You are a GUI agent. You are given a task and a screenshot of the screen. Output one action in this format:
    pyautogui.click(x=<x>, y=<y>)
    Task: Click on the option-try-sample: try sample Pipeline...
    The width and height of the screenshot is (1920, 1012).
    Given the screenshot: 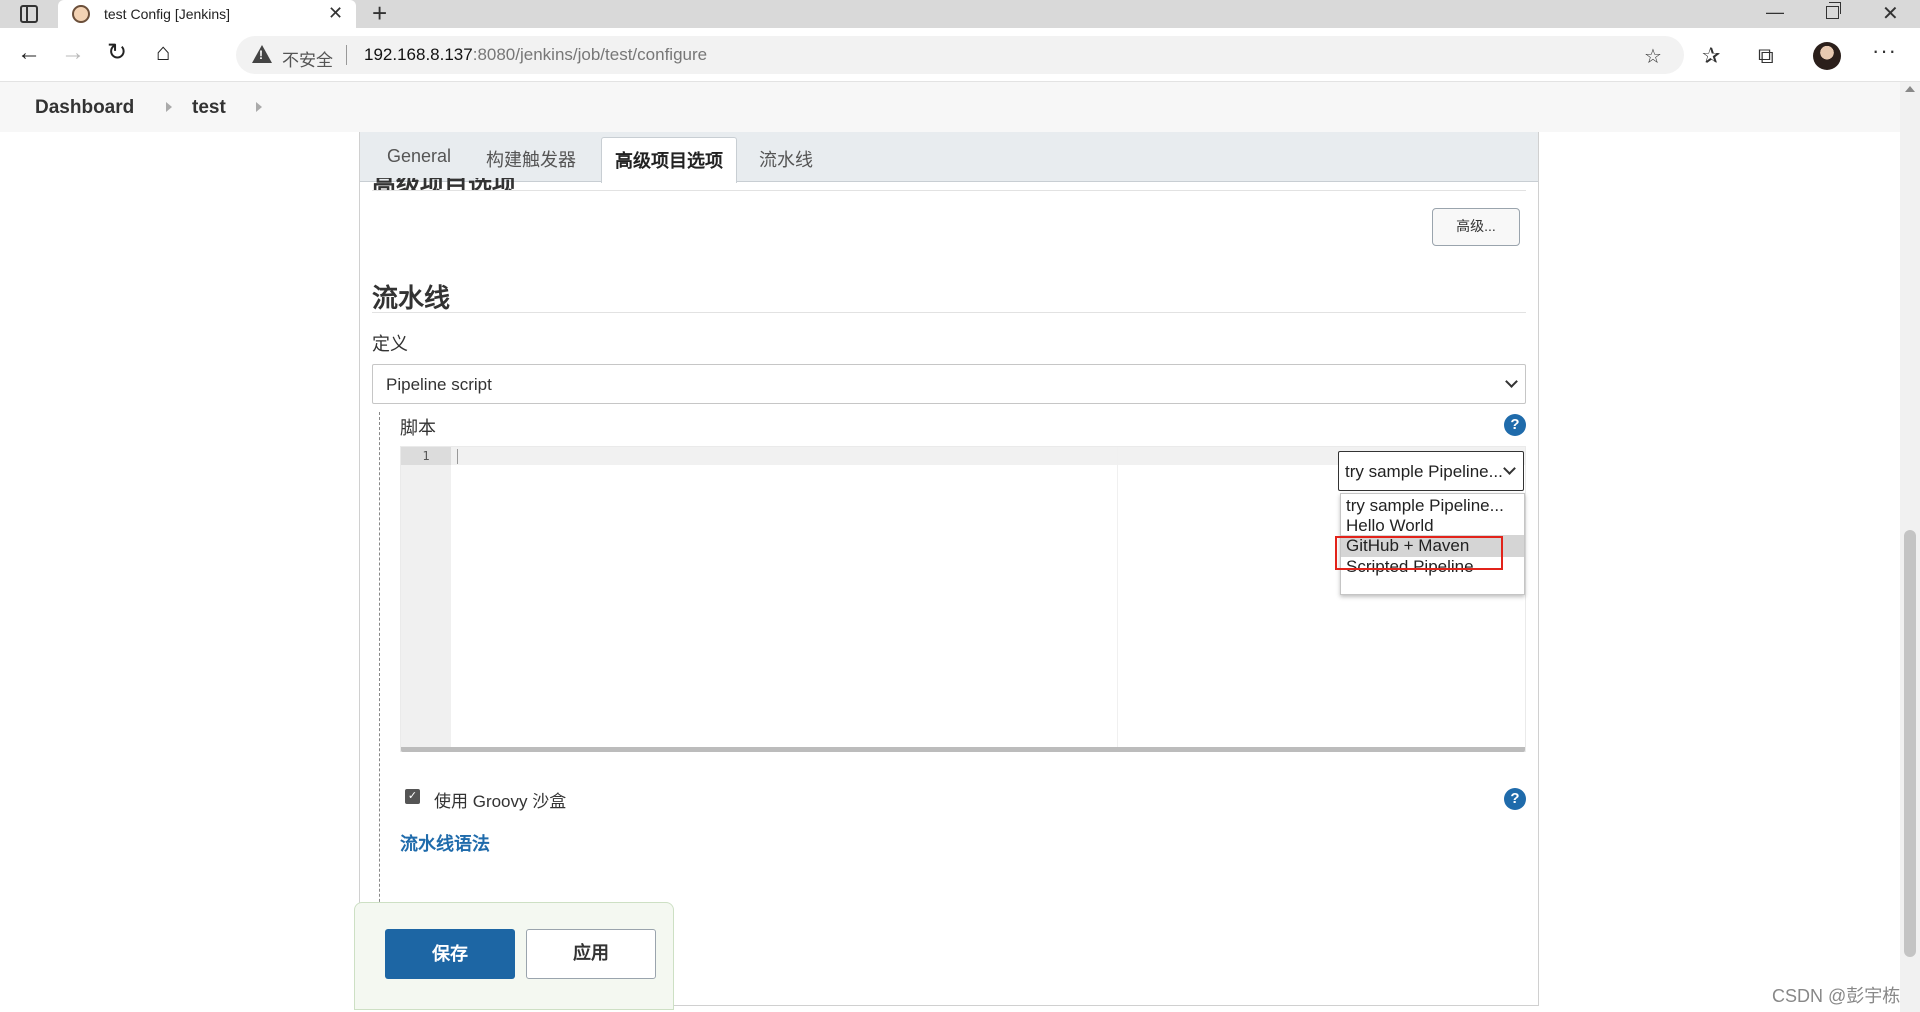 What is the action you would take?
    pyautogui.click(x=1432, y=506)
    